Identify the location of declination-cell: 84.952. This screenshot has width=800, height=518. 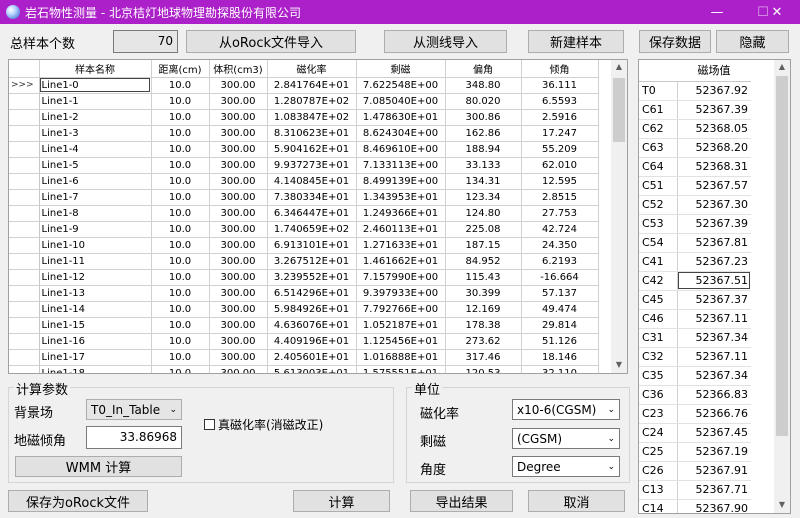
(483, 261).